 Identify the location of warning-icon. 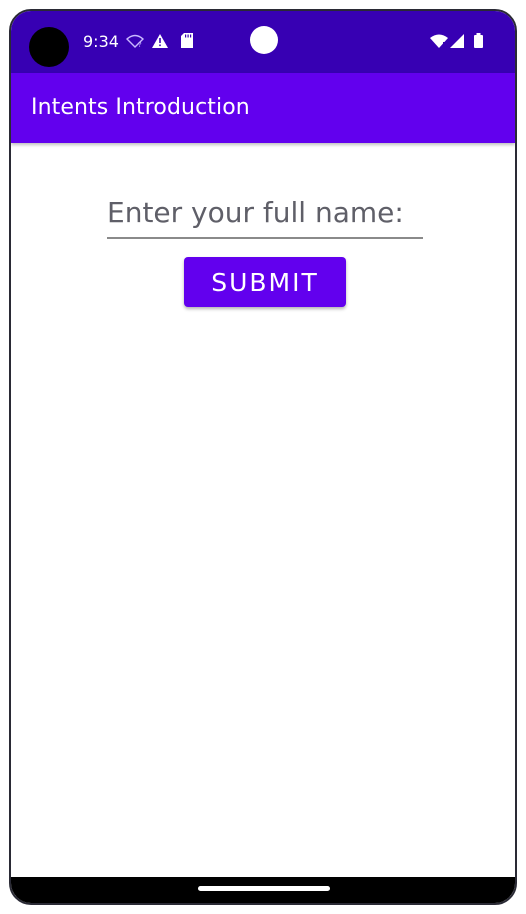
(160, 42).